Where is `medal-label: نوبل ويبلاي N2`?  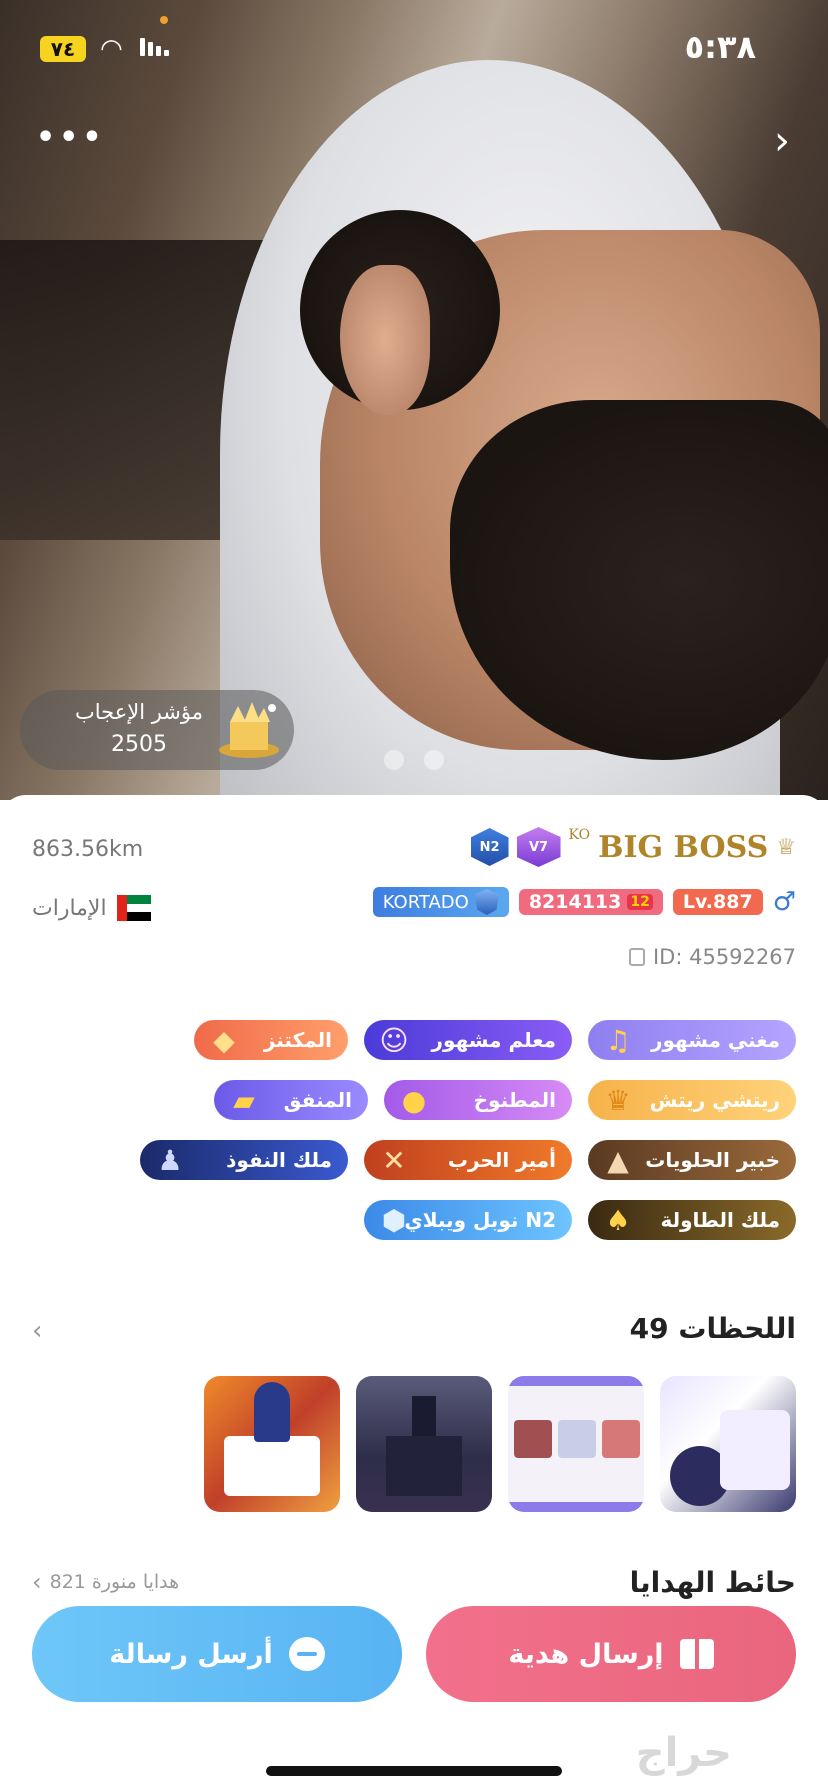 medal-label: نوبل ويبلاي N2 is located at coordinates (480, 1220).